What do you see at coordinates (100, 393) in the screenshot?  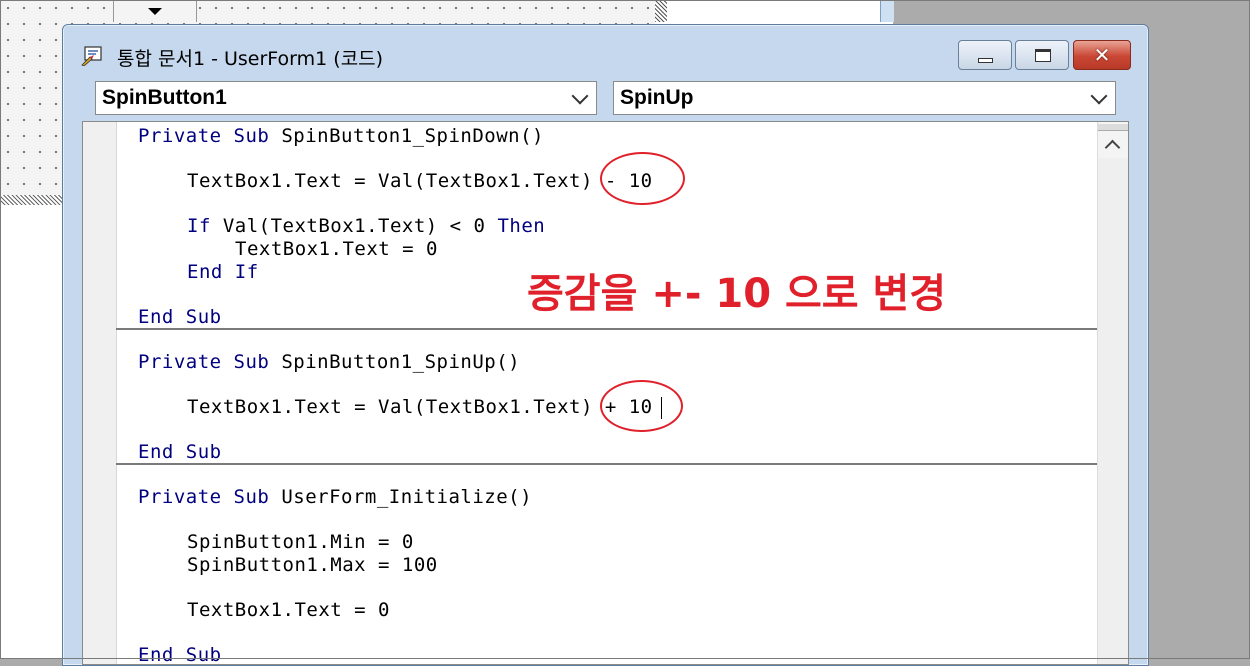 I see `margin-indicator-bar` at bounding box center [100, 393].